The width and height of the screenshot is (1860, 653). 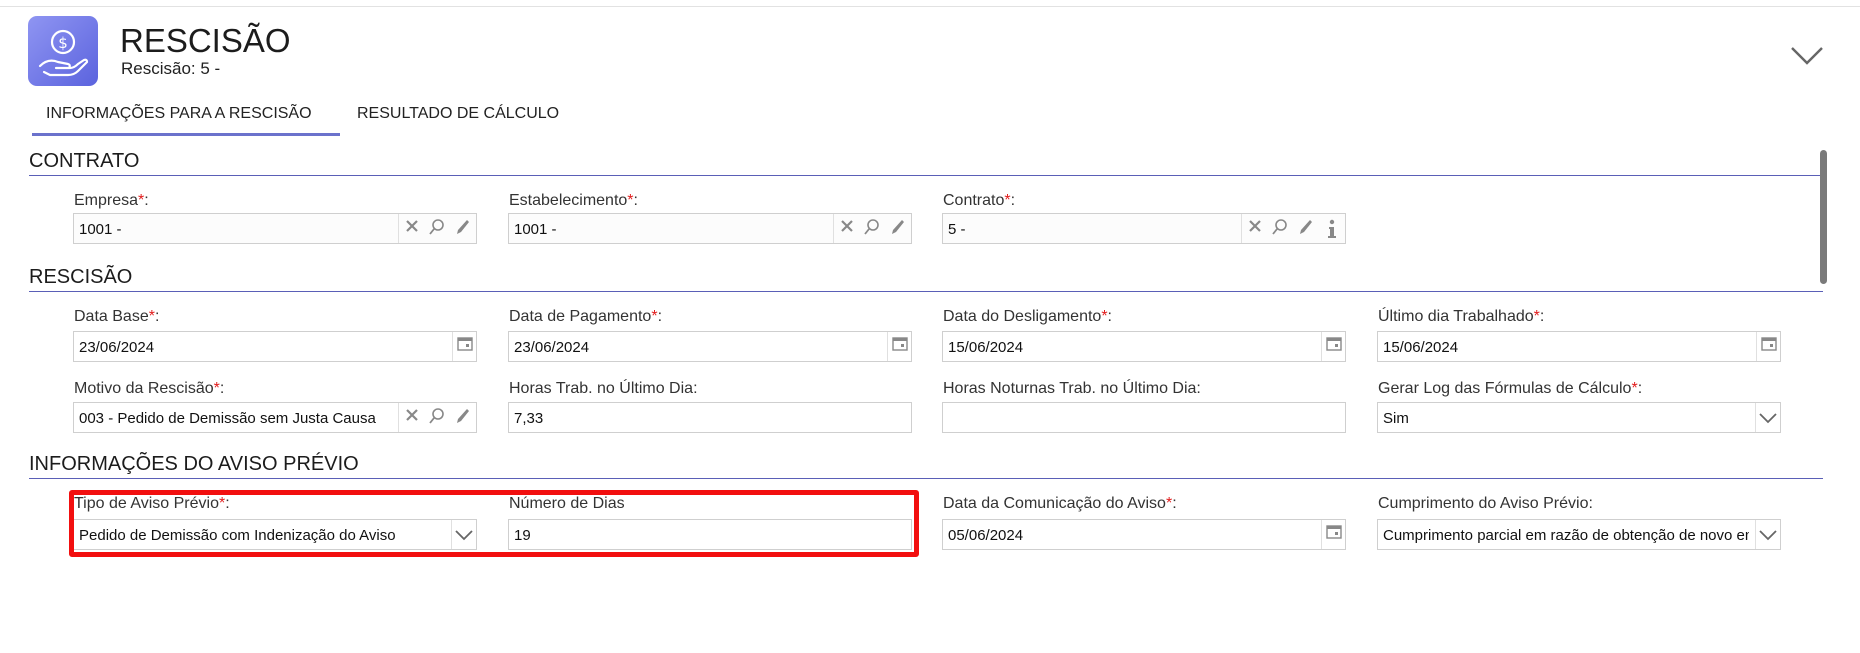 What do you see at coordinates (84, 161) in the screenshot?
I see `section-title: CONTRATO` at bounding box center [84, 161].